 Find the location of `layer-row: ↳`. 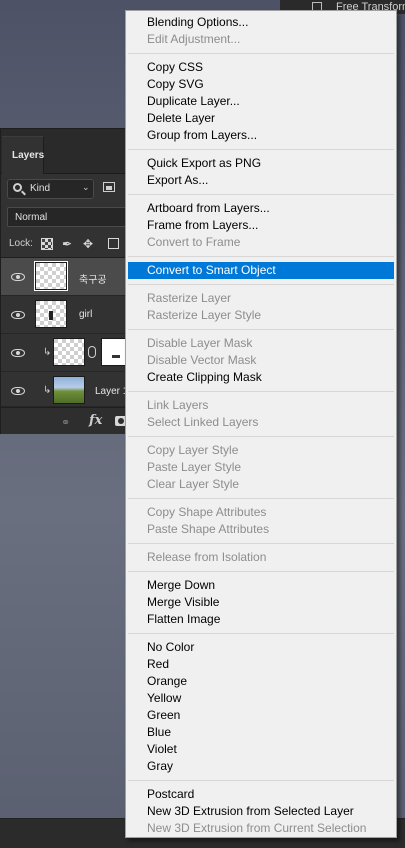

layer-row: ↳ is located at coordinates (68, 353).